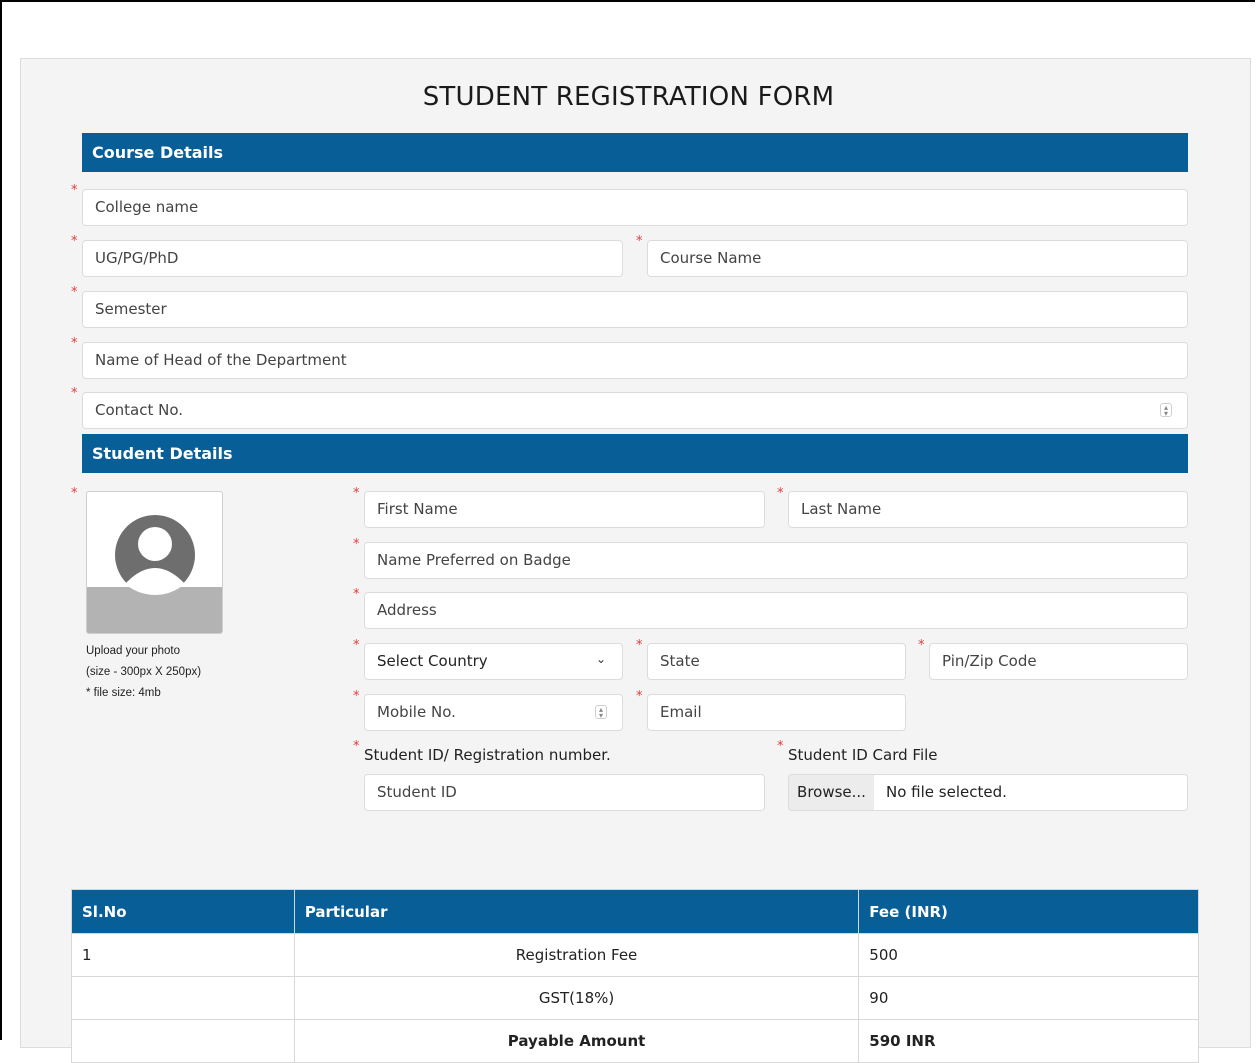  Describe the element at coordinates (635, 453) in the screenshot. I see `student-details-header: Student Details` at that location.